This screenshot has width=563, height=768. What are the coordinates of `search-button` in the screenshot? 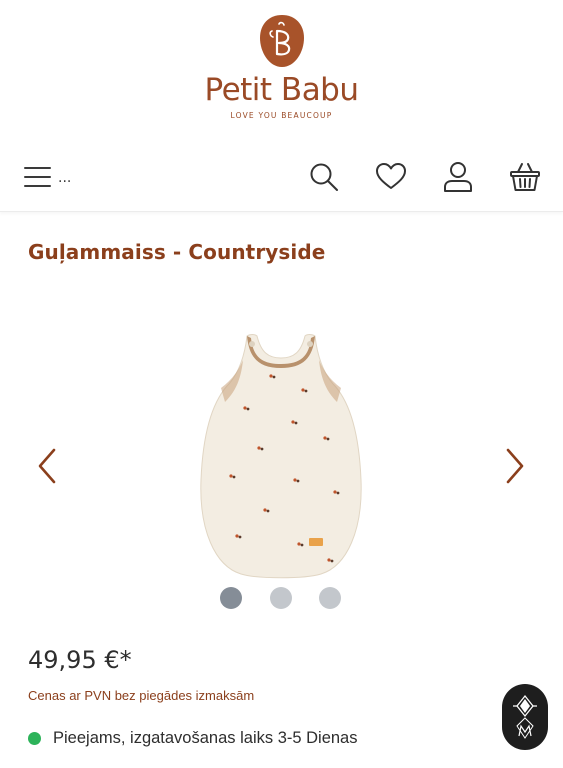 It's located at (324, 177).